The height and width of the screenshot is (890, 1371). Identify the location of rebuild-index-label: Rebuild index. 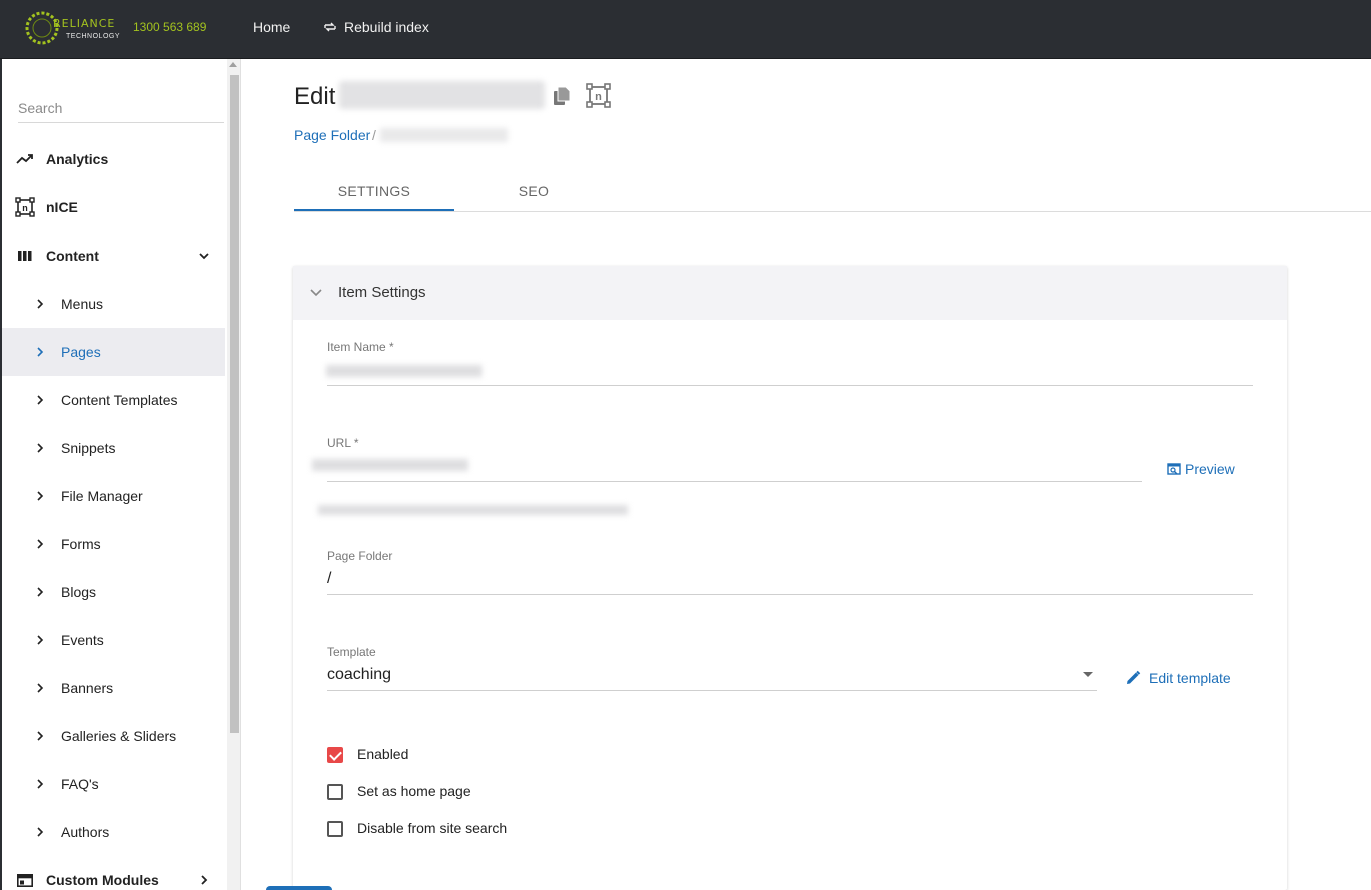
(386, 27).